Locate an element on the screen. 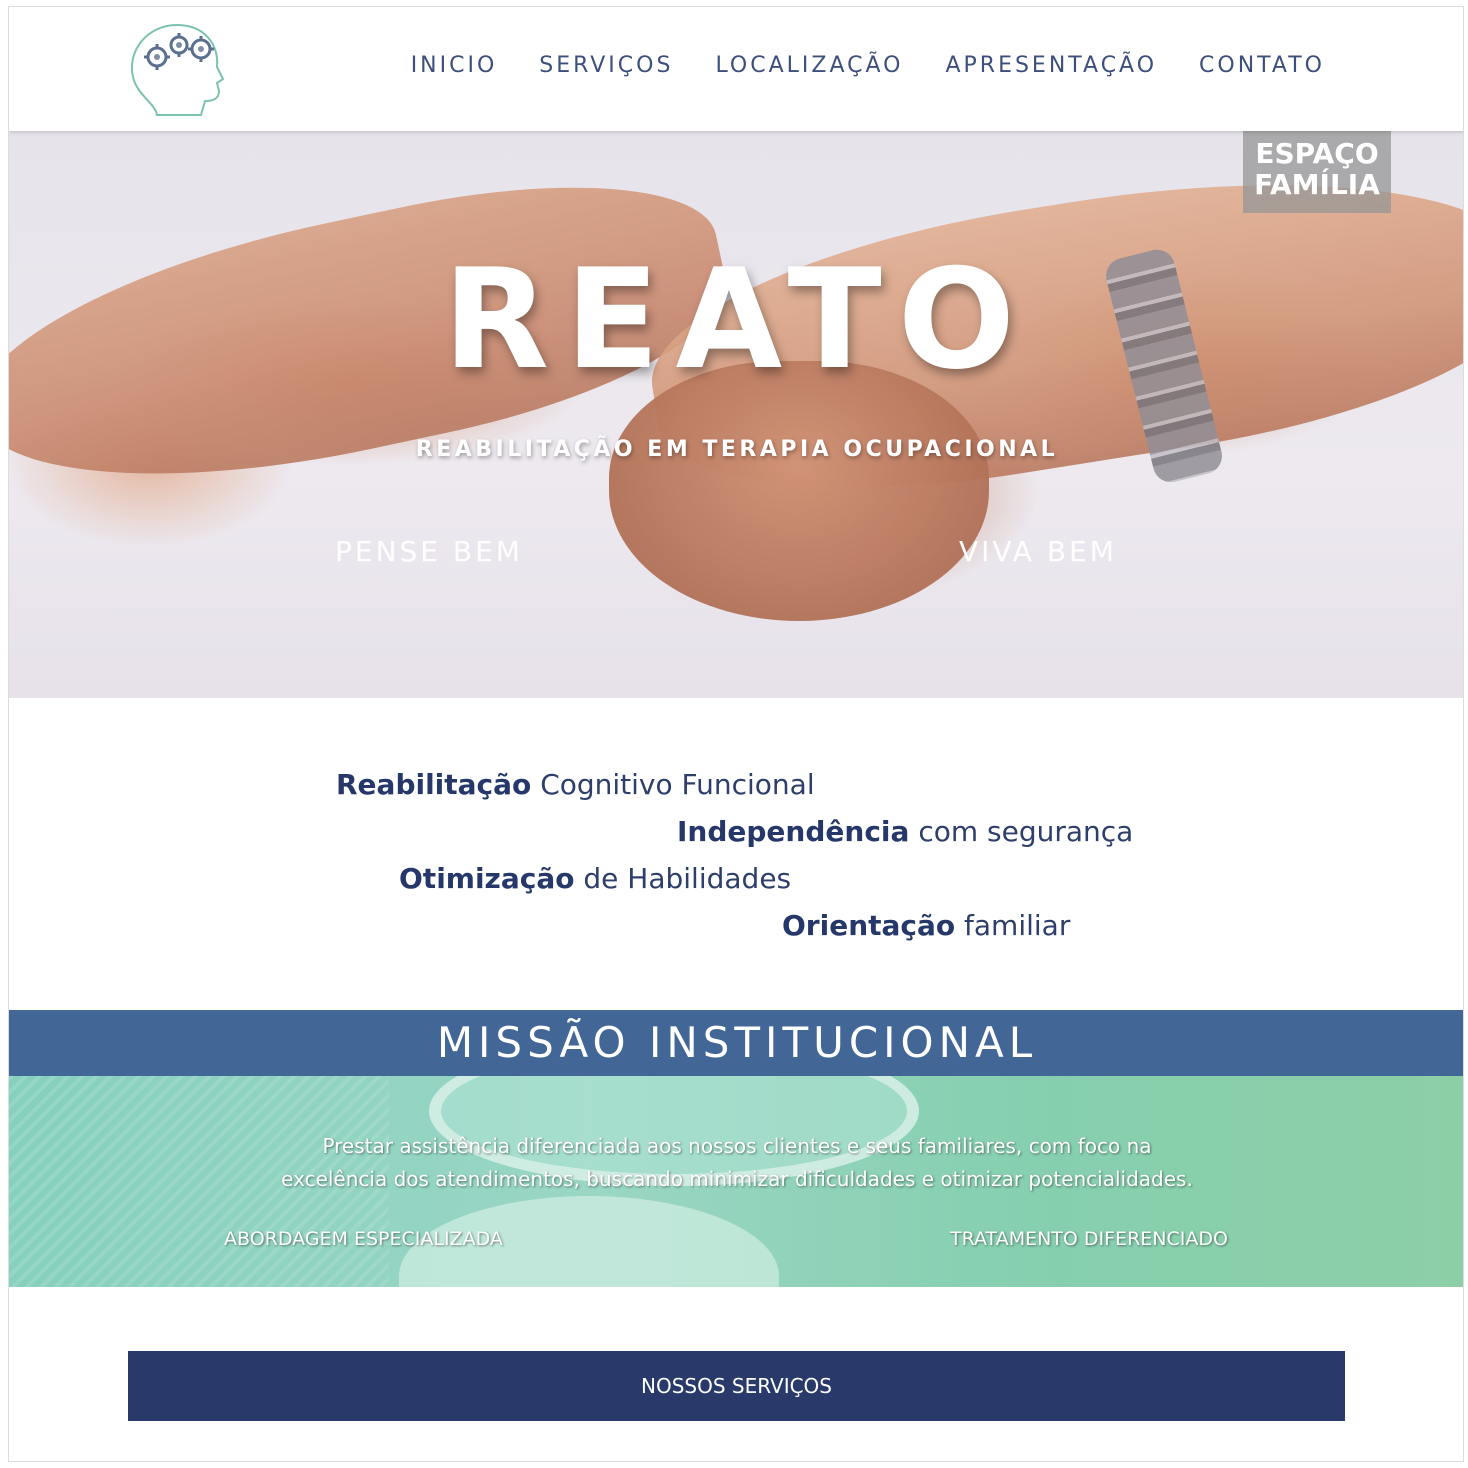 This screenshot has width=1468, height=1468. feature-item: Reabilitação Cognitivo Funcional is located at coordinates (575, 784).